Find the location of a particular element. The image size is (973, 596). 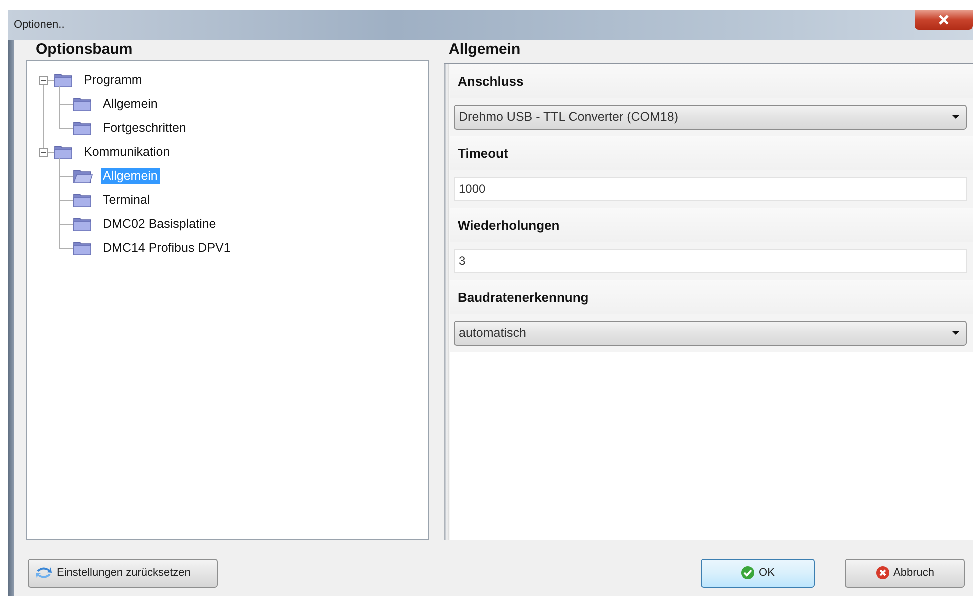

input-field: 3 is located at coordinates (710, 261).